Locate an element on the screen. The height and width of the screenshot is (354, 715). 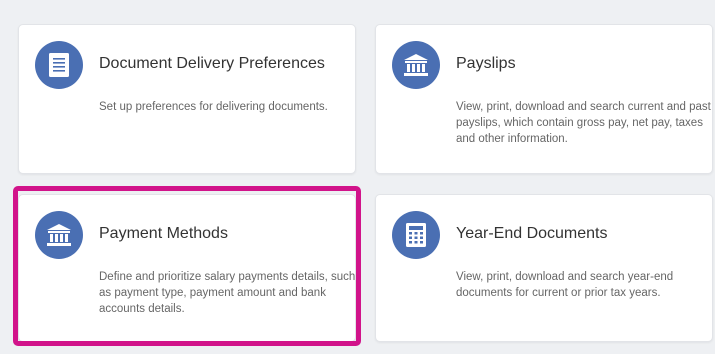
card-title: Payslips is located at coordinates (486, 63).